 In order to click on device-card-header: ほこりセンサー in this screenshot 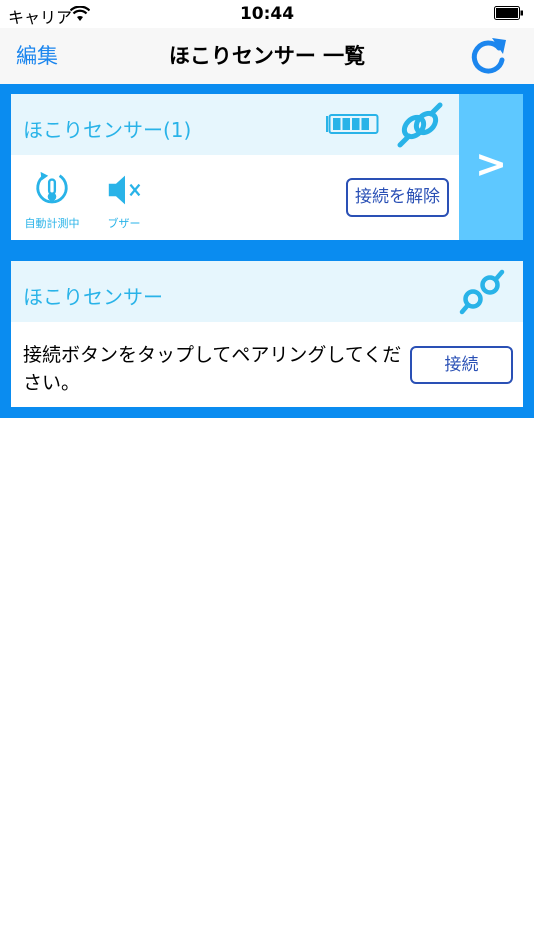, I will do `click(267, 291)`.